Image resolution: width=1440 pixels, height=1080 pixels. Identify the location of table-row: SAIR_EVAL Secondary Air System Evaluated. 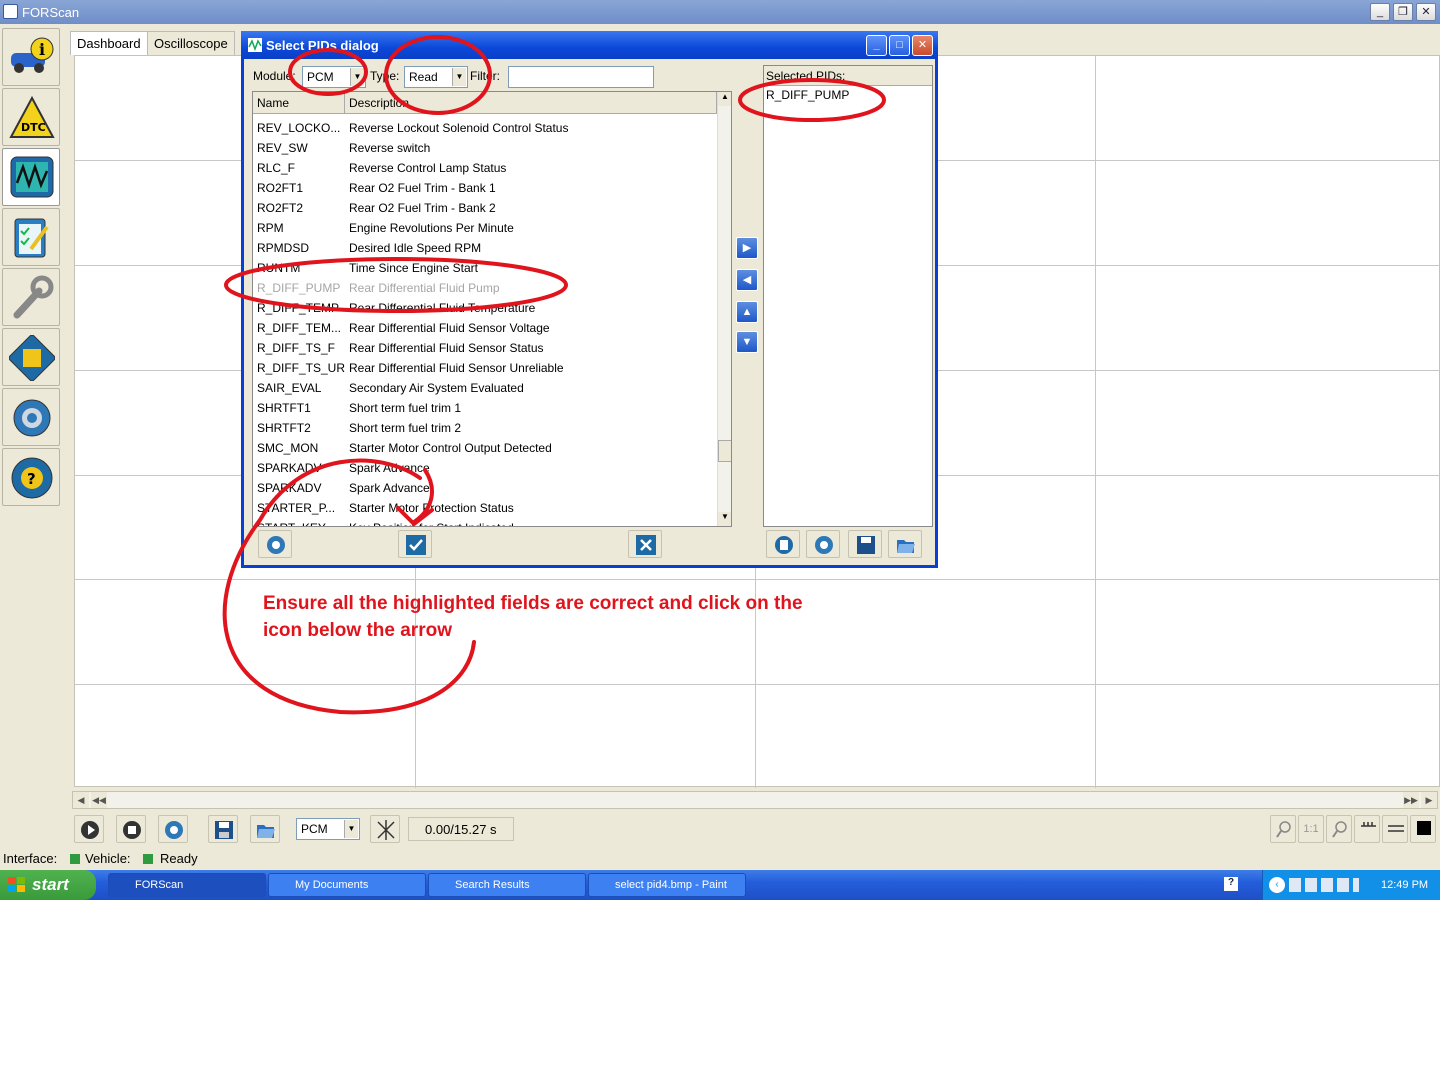
(484, 388).